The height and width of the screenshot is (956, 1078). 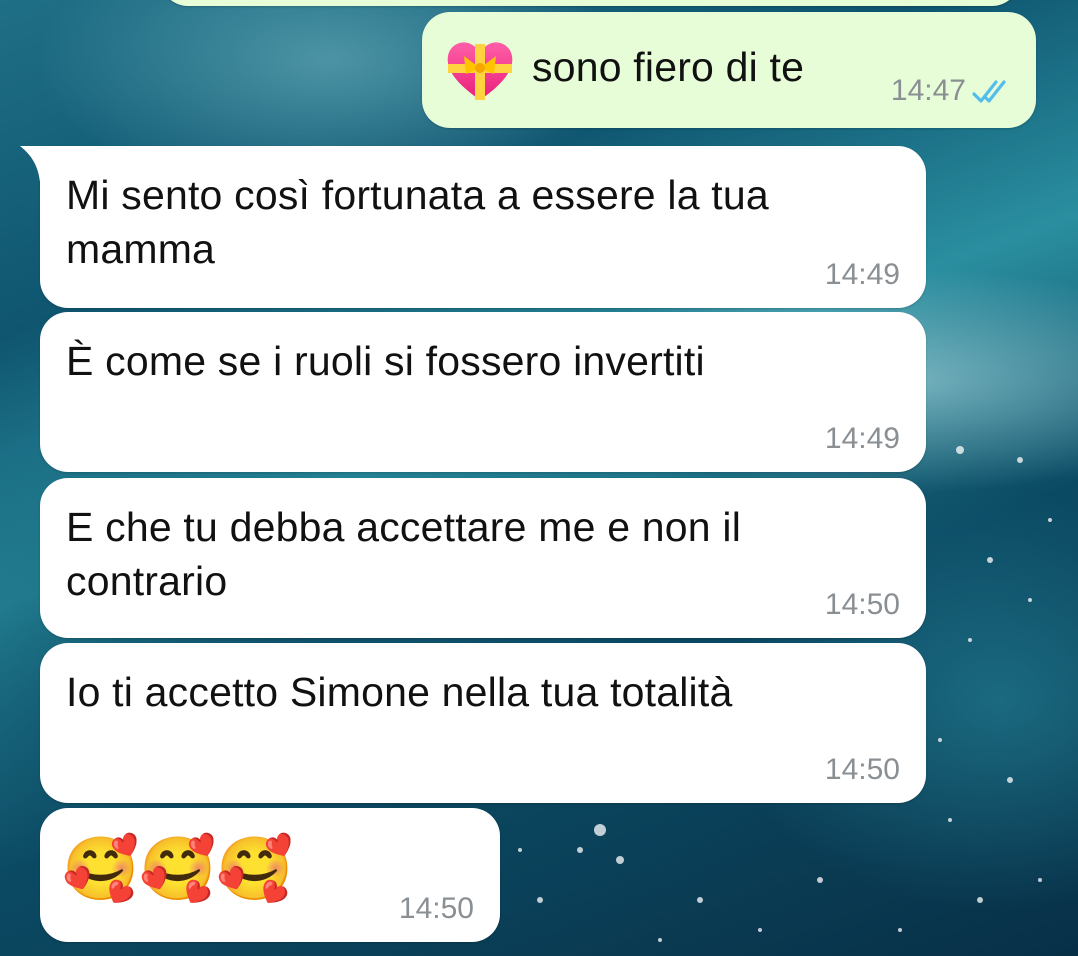 I want to click on outgoing-message-bubble: sono fiero di te 14:47, so click(x=729, y=70).